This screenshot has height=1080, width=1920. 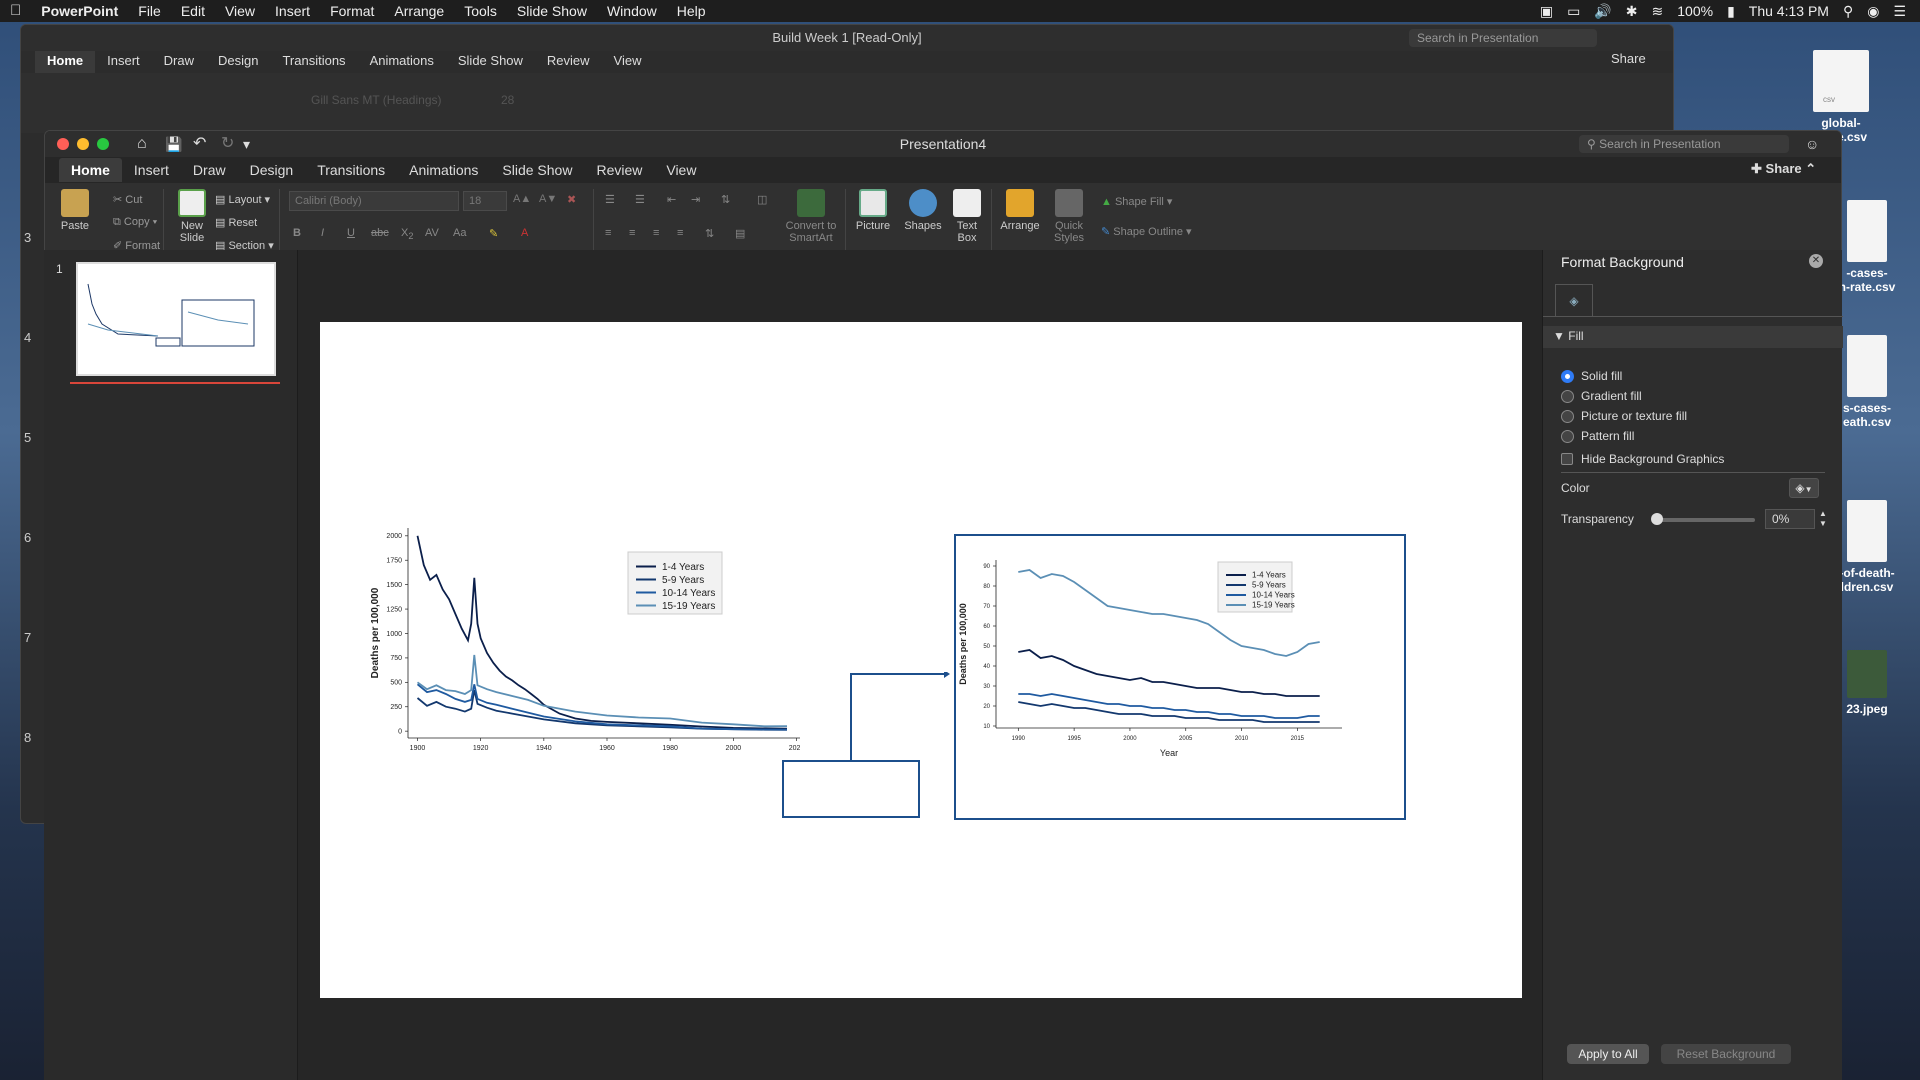 What do you see at coordinates (1069, 216) in the screenshot?
I see `quick-styles-button: Quick Styles` at bounding box center [1069, 216].